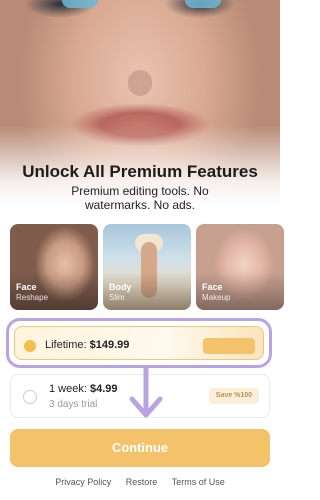  Describe the element at coordinates (117, 297) in the screenshot. I see `feature-card-sub: Slim` at that location.